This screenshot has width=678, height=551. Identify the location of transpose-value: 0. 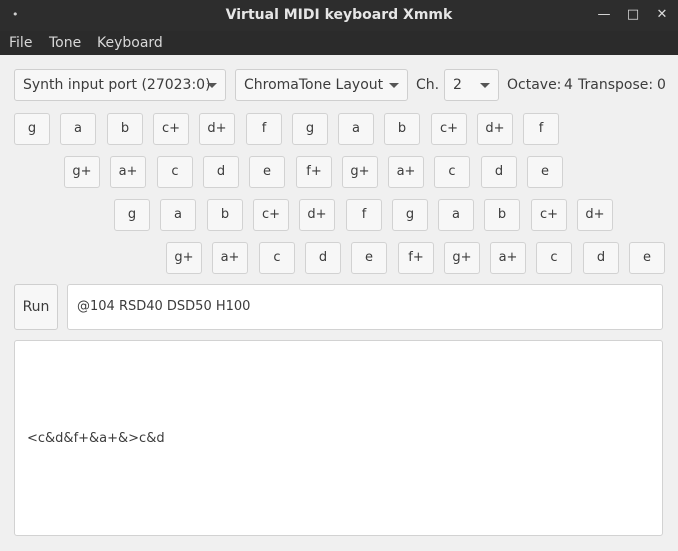
(661, 85).